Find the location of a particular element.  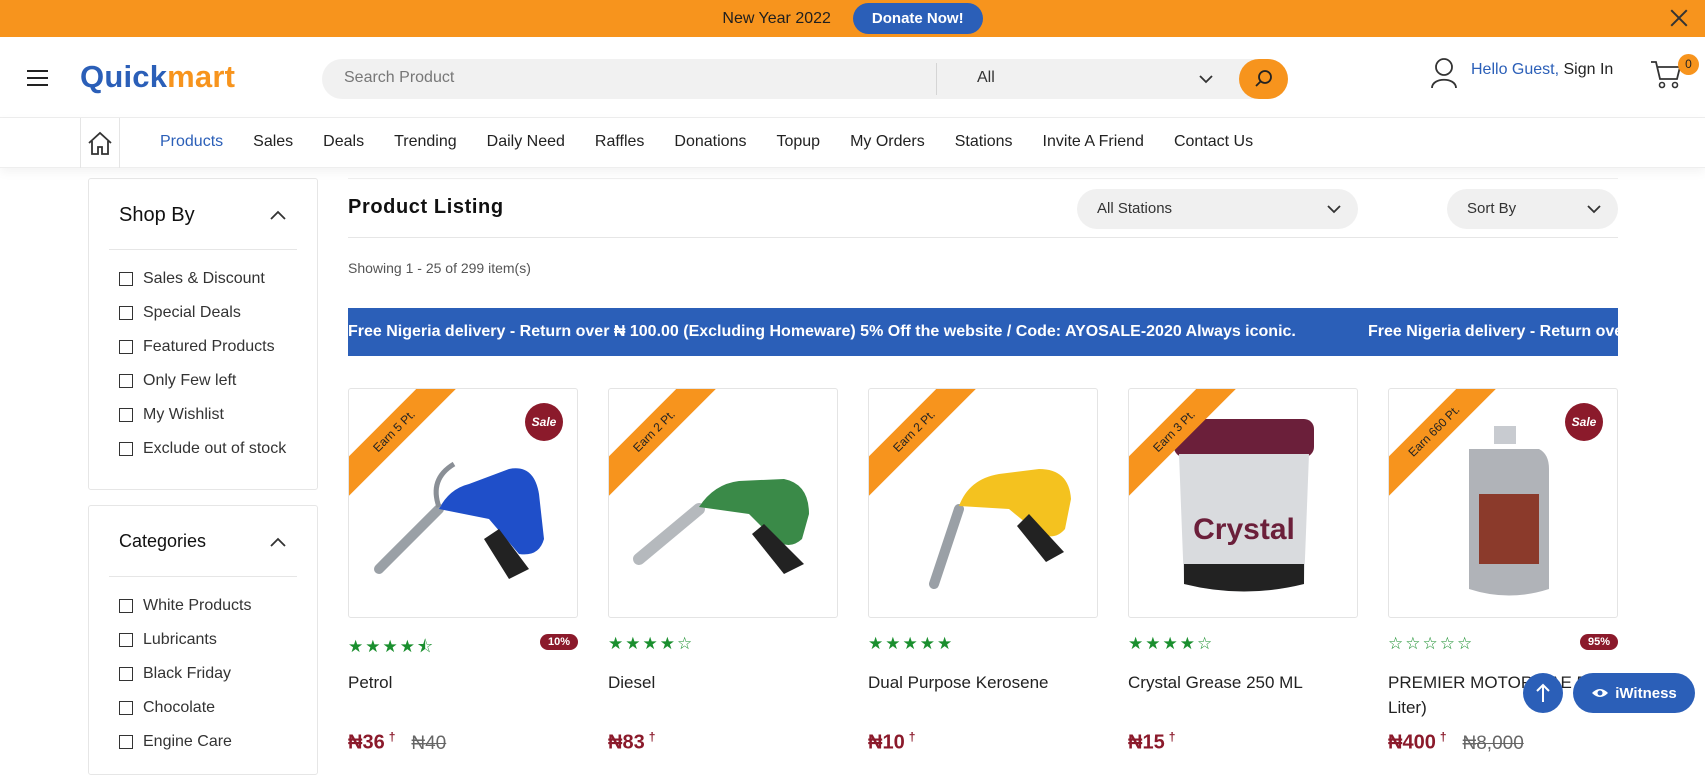

filter-sales-discount: Sales & Discount is located at coordinates (202, 279).